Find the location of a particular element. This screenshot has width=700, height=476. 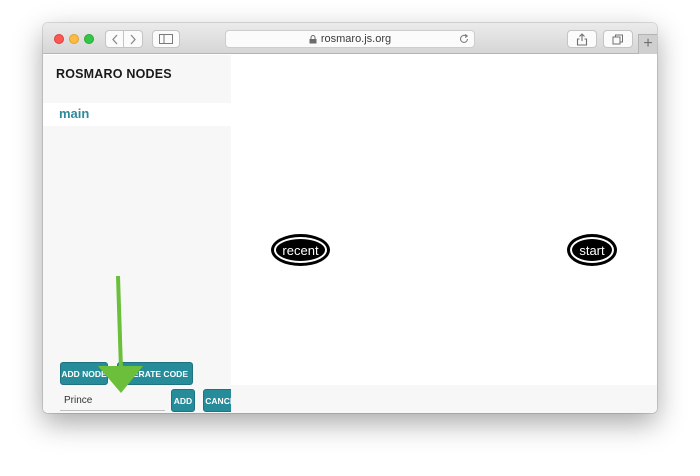

address-url: rosmaro.js.org is located at coordinates (356, 39).